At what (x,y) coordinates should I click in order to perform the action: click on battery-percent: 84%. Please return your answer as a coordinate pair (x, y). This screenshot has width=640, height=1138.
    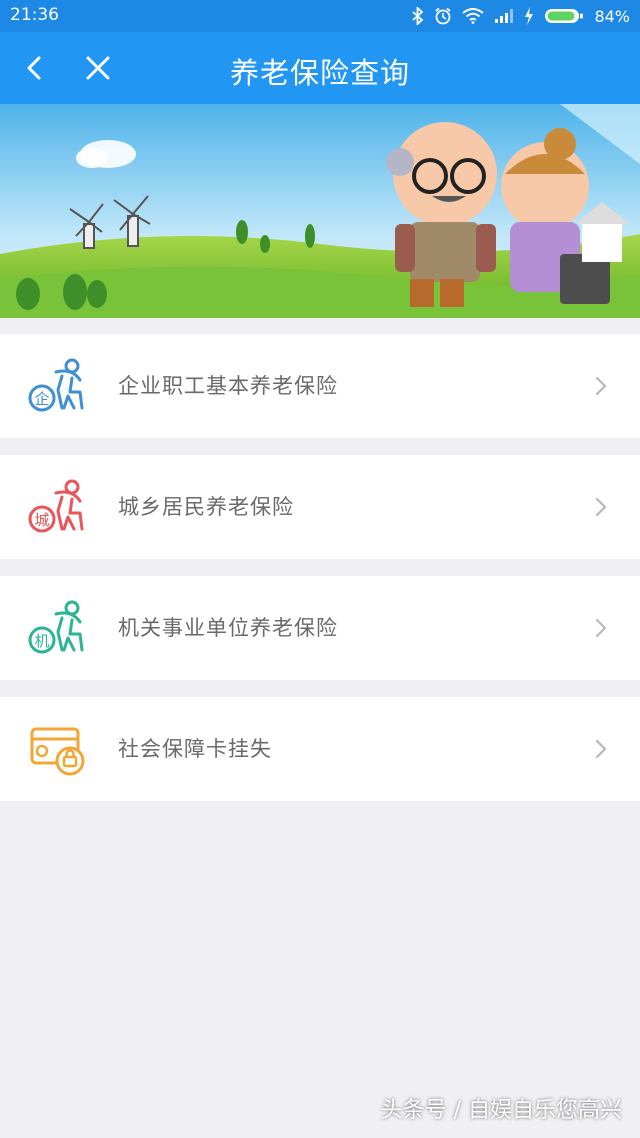
    Looking at the image, I should click on (612, 16).